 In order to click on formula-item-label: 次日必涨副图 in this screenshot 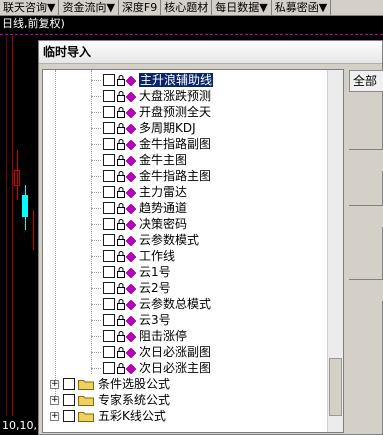, I will do `click(175, 352)`.